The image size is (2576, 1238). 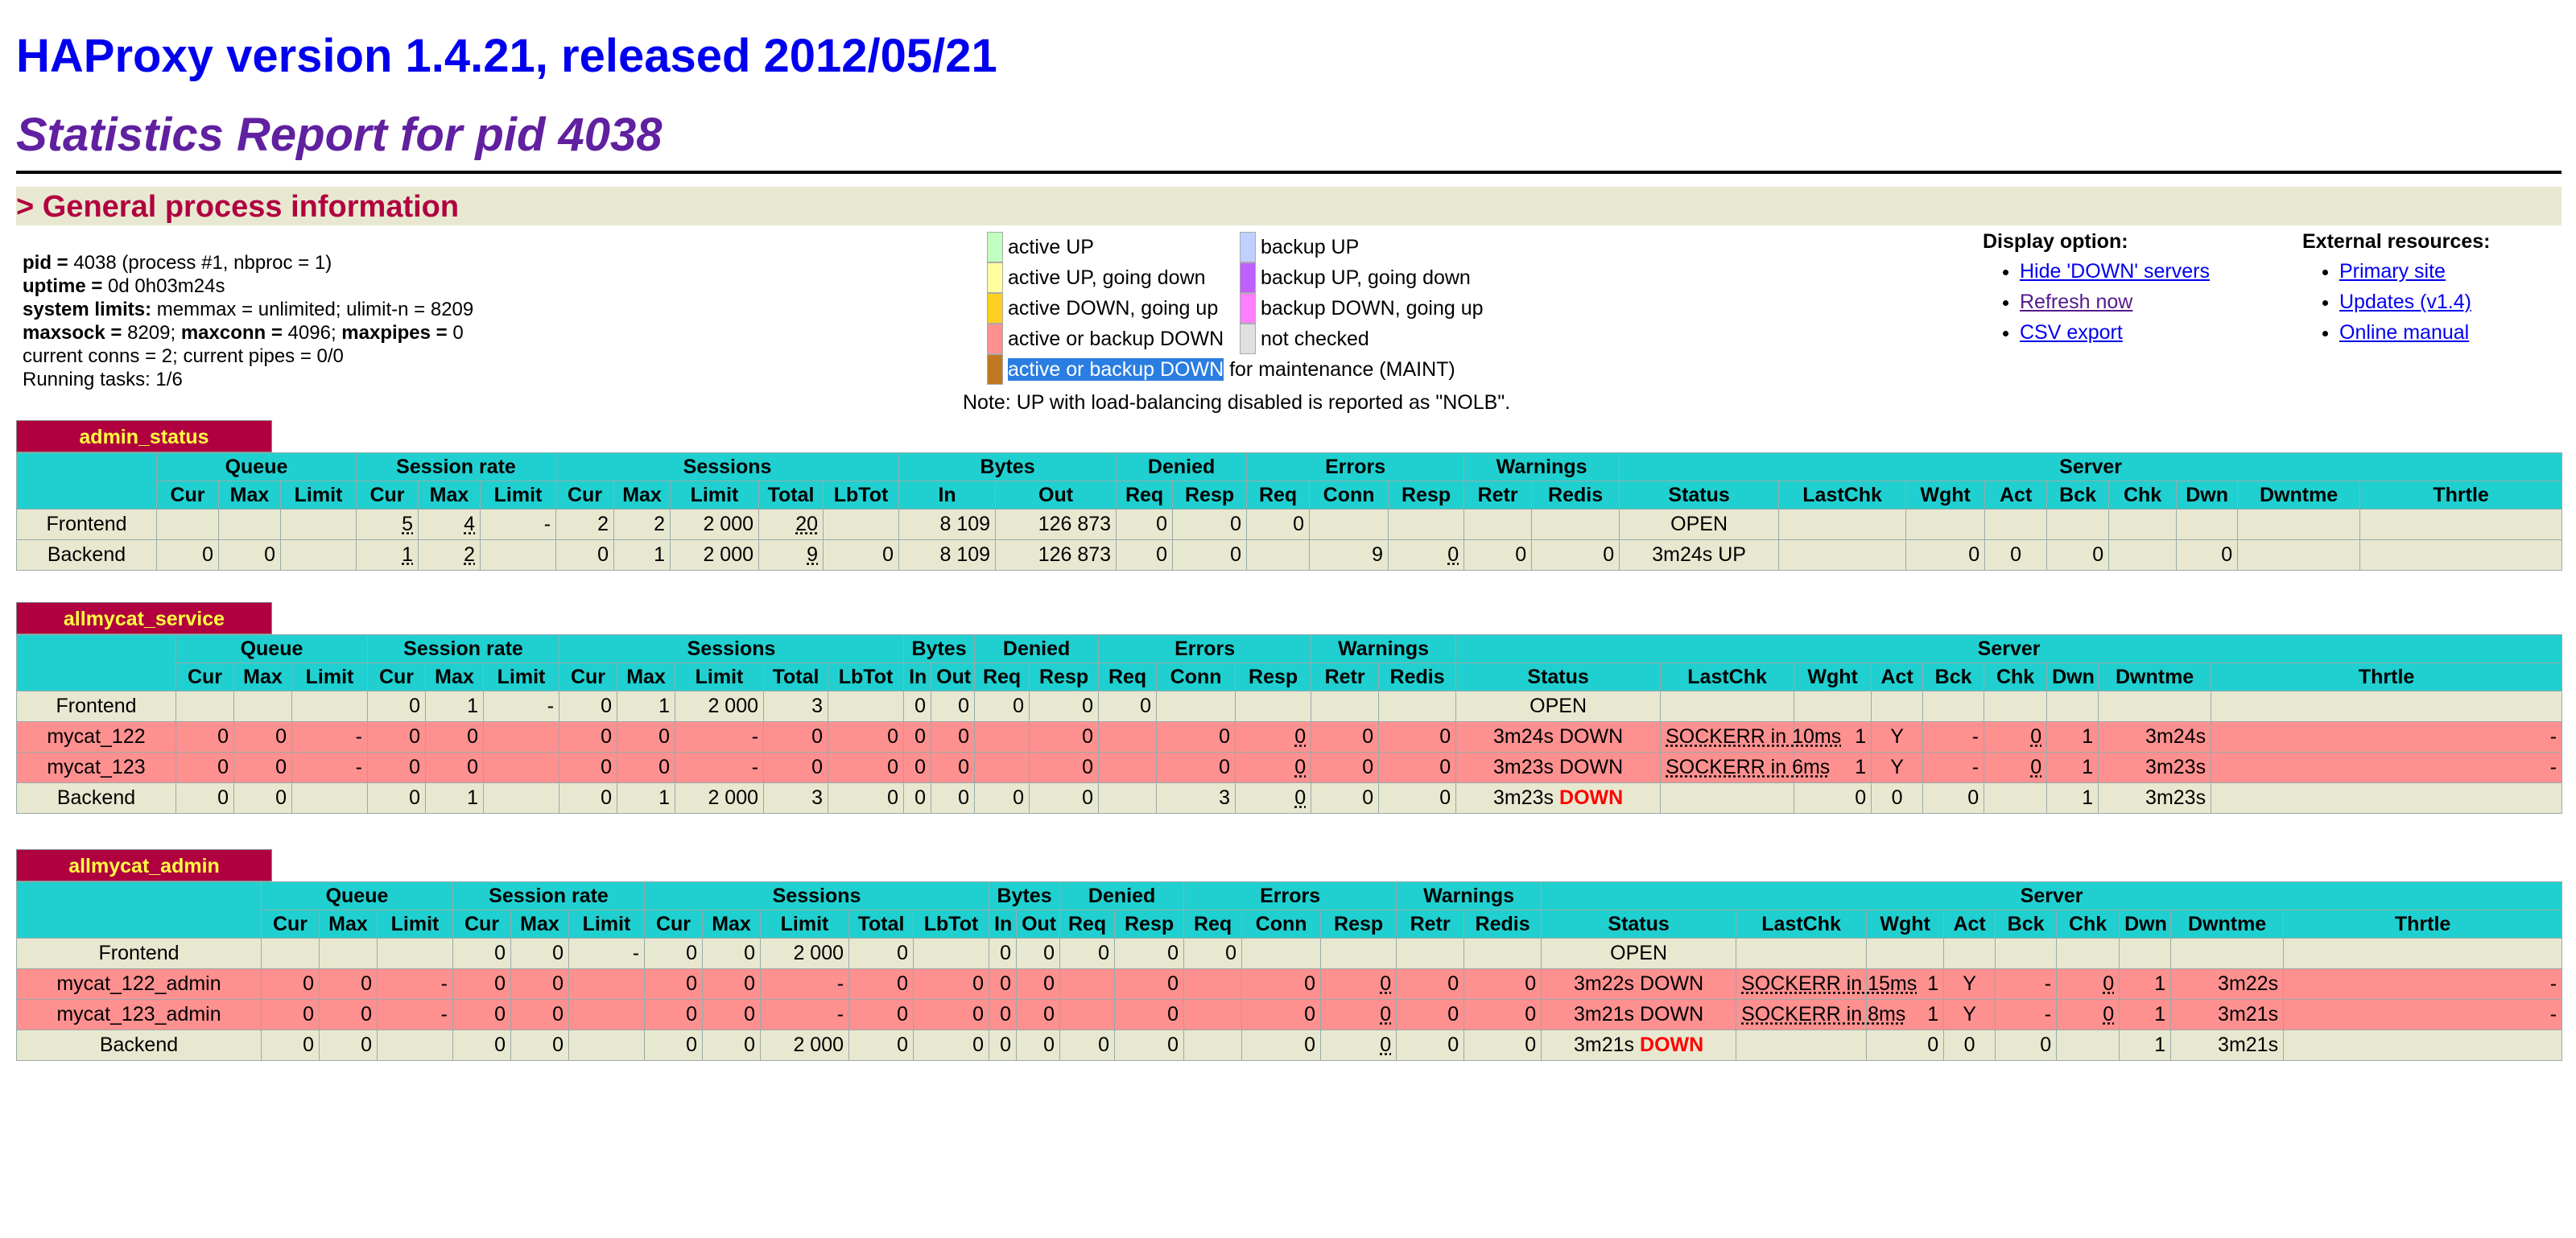 What do you see at coordinates (1345, 676) in the screenshot?
I see `column-header: Retr` at bounding box center [1345, 676].